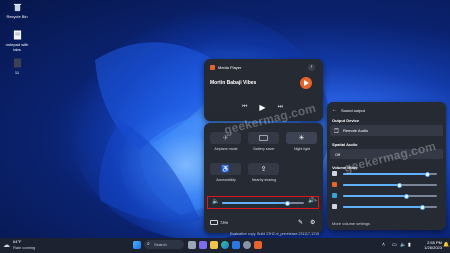  I want to click on cloud-rain-icon: ☁, so click(6, 245).